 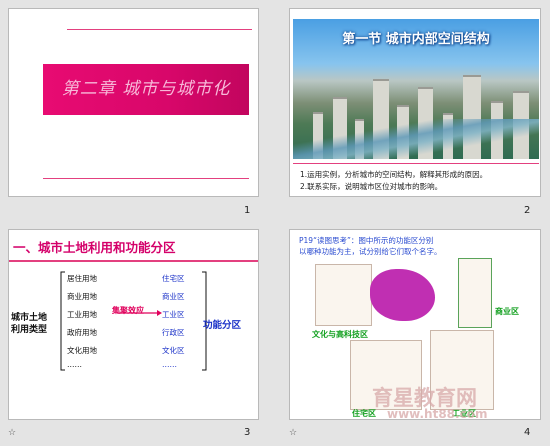 What do you see at coordinates (370, 246) in the screenshot?
I see `question-text: P19“读图思考”：图中所示的功能区分别 以哪种功能为主，试分别给它们取个名字。` at bounding box center [370, 246].